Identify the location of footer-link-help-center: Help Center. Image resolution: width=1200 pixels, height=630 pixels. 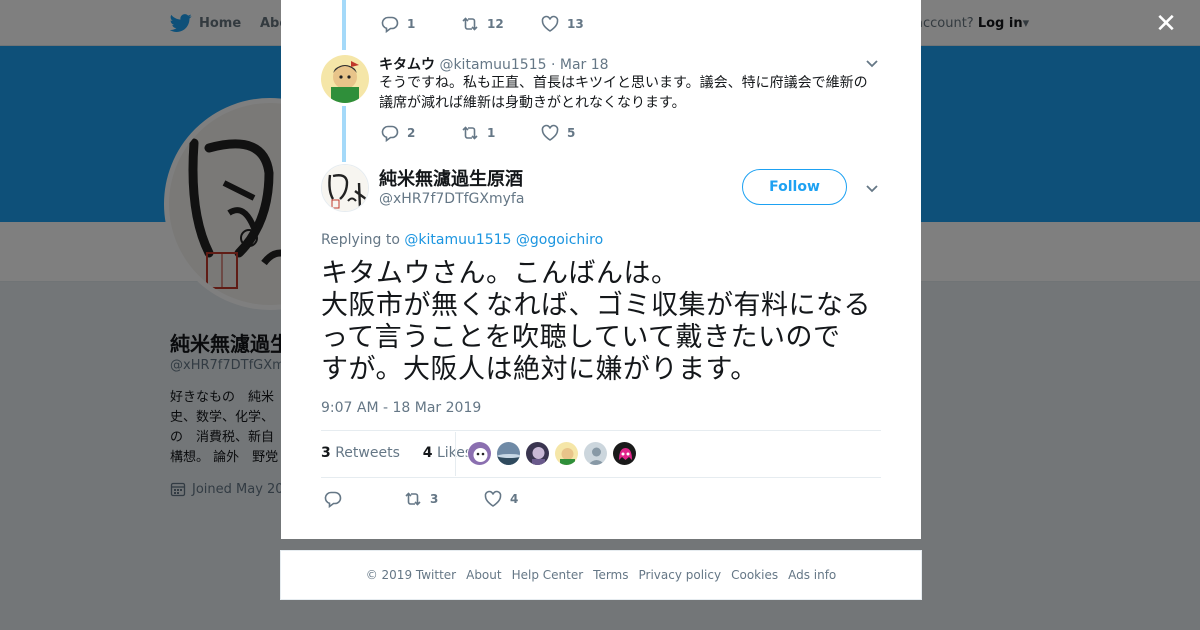
(548, 575).